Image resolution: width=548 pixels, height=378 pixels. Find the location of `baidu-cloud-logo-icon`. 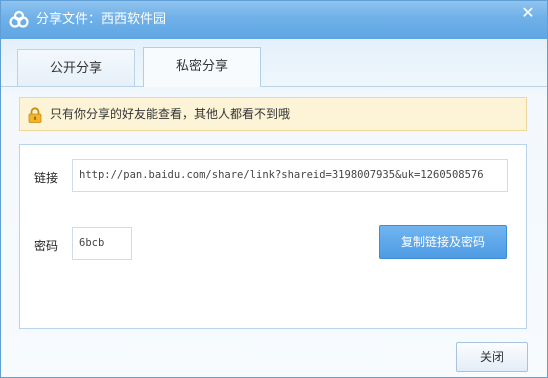

baidu-cloud-logo-icon is located at coordinates (19, 19).